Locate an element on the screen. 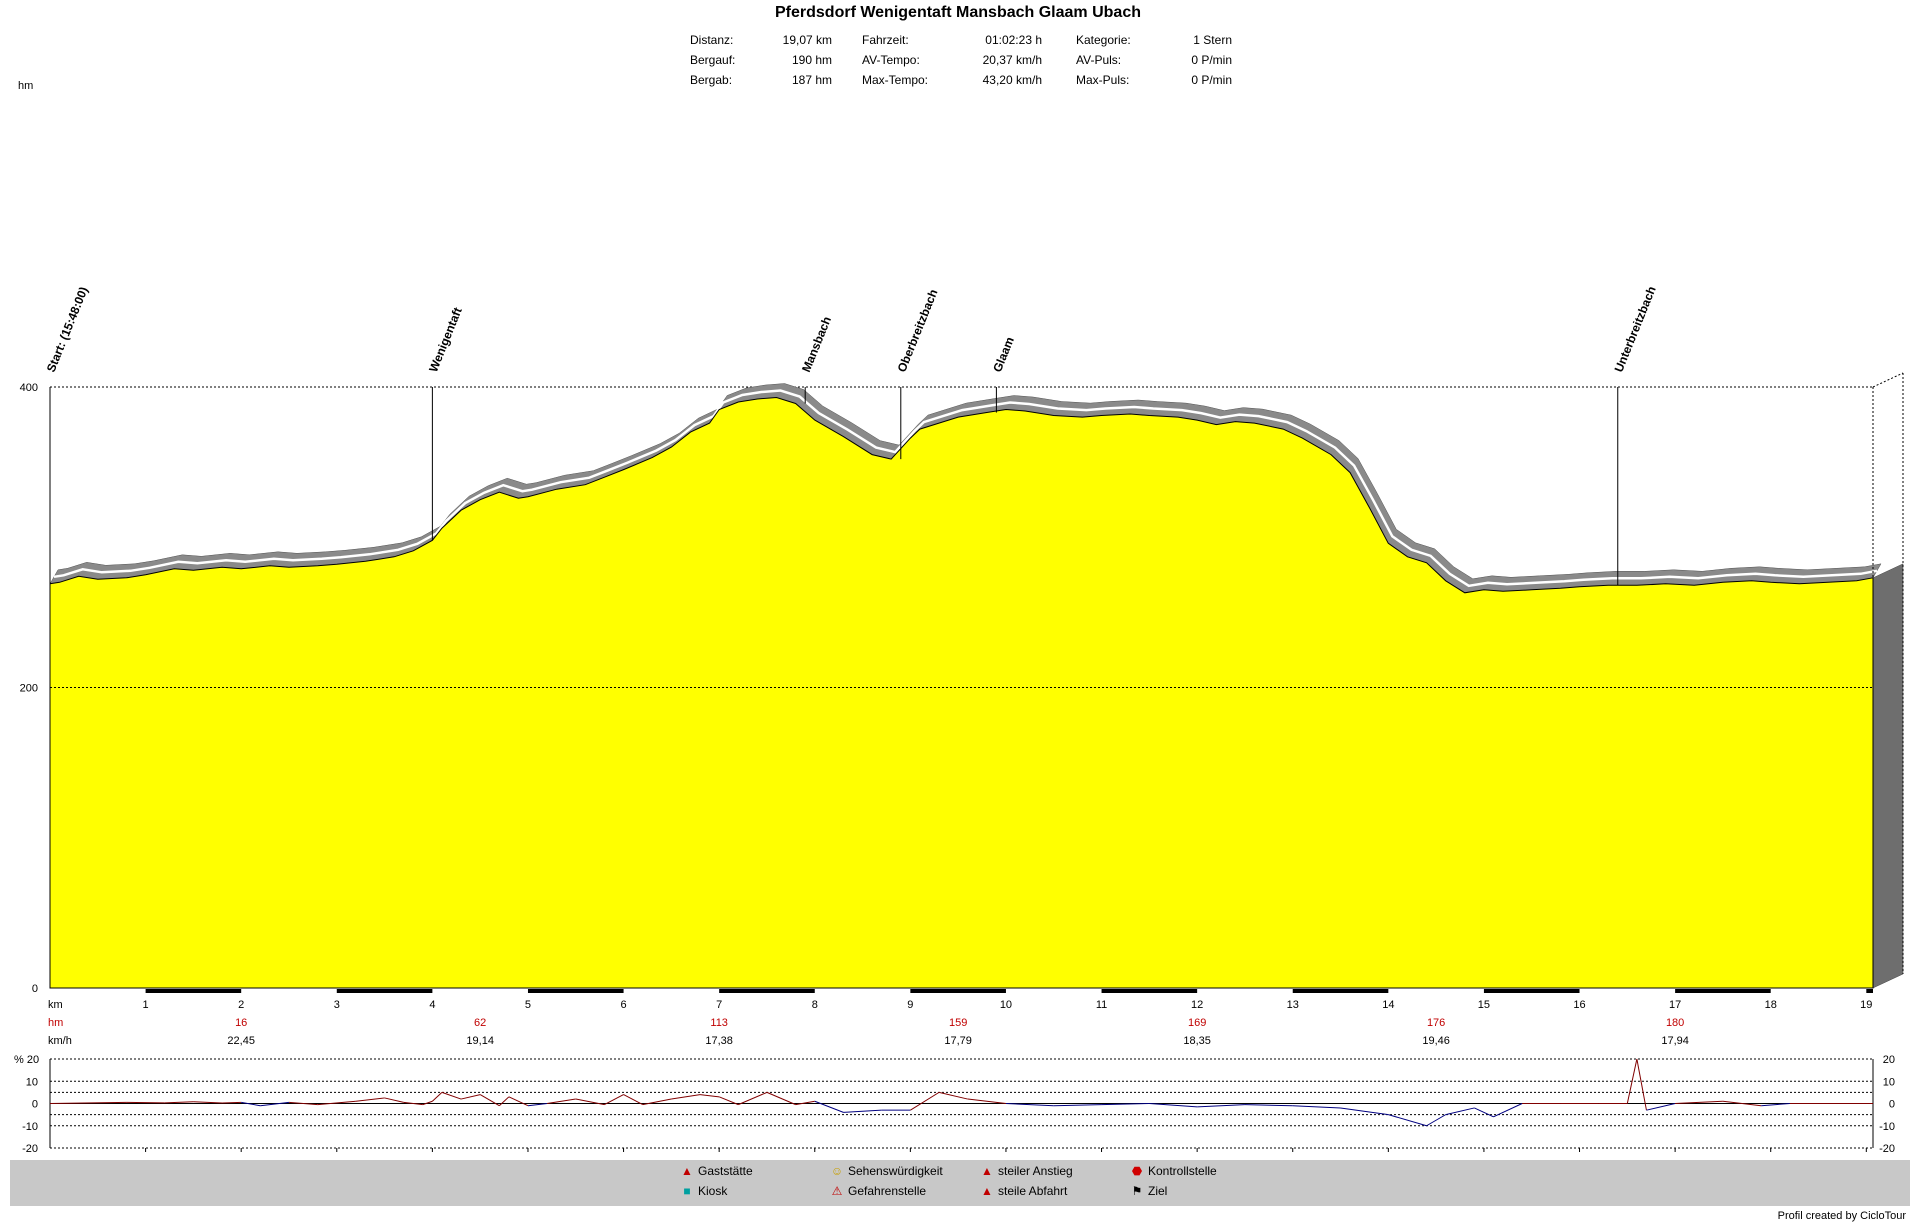  x-tick-label: 6 is located at coordinates (624, 1005).